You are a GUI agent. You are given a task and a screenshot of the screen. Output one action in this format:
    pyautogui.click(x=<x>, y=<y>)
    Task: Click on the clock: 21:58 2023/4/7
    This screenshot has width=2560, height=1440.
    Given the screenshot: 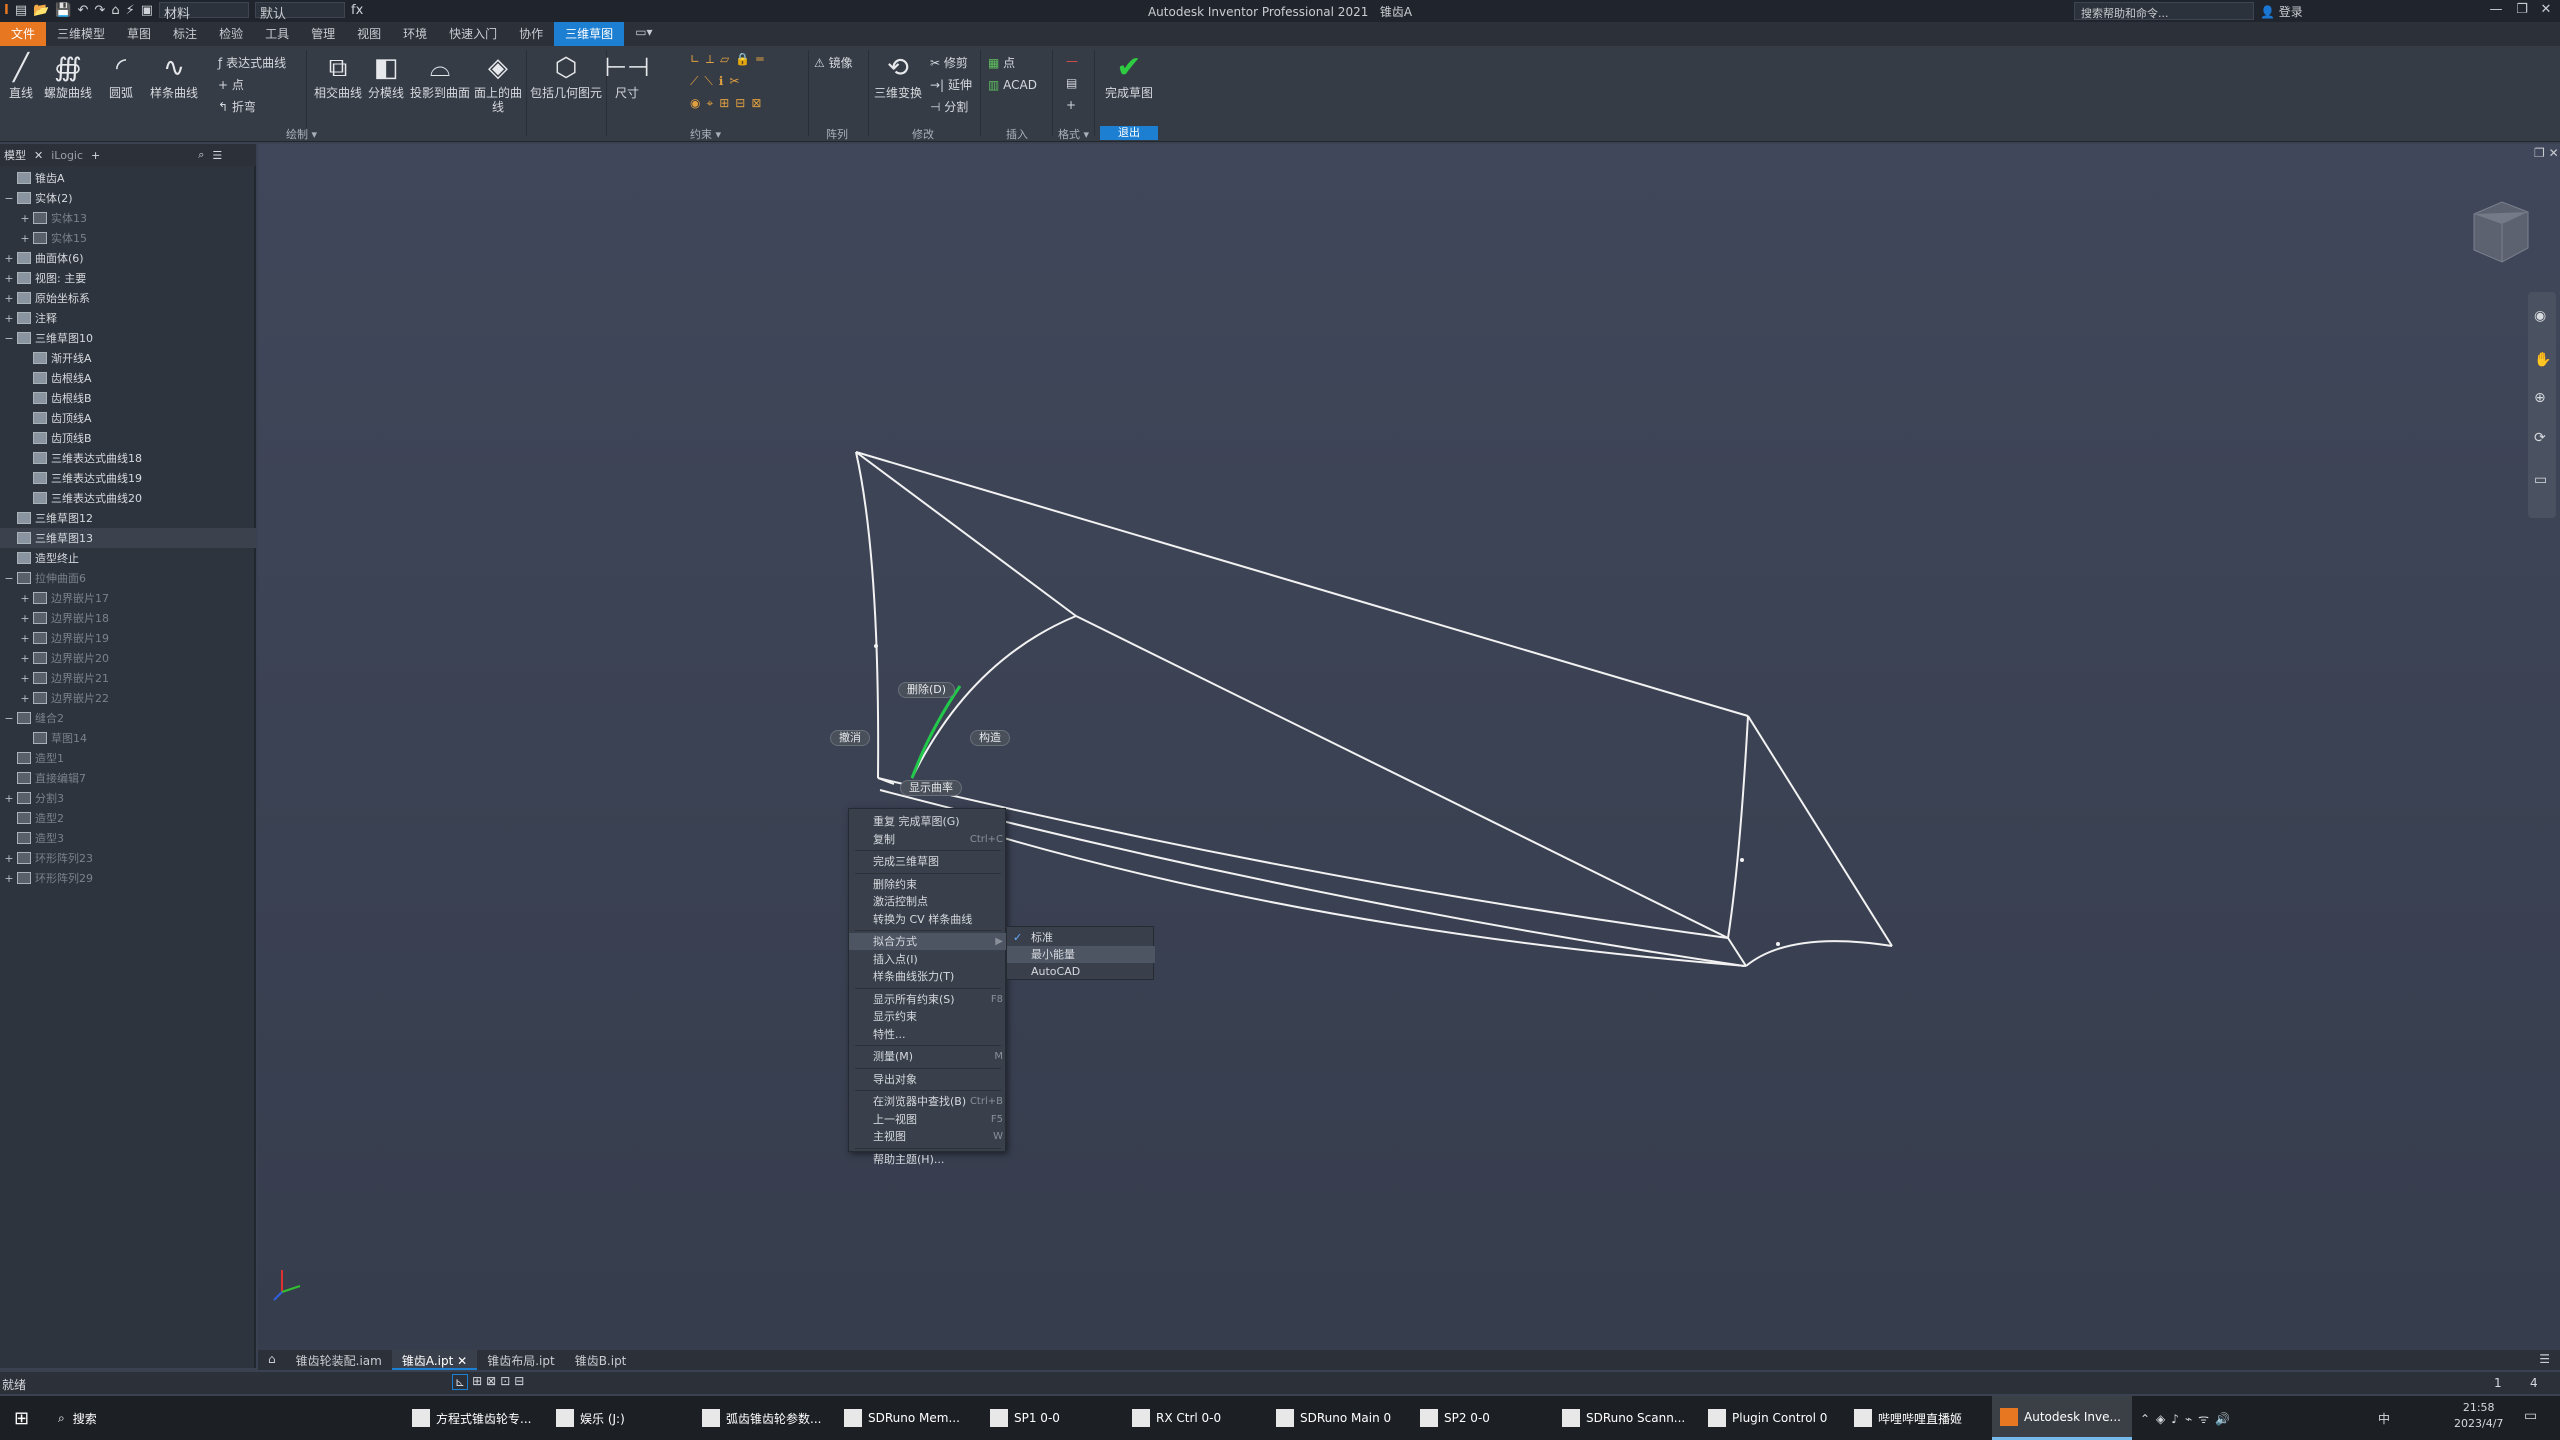 What is the action you would take?
    pyautogui.click(x=2478, y=1416)
    